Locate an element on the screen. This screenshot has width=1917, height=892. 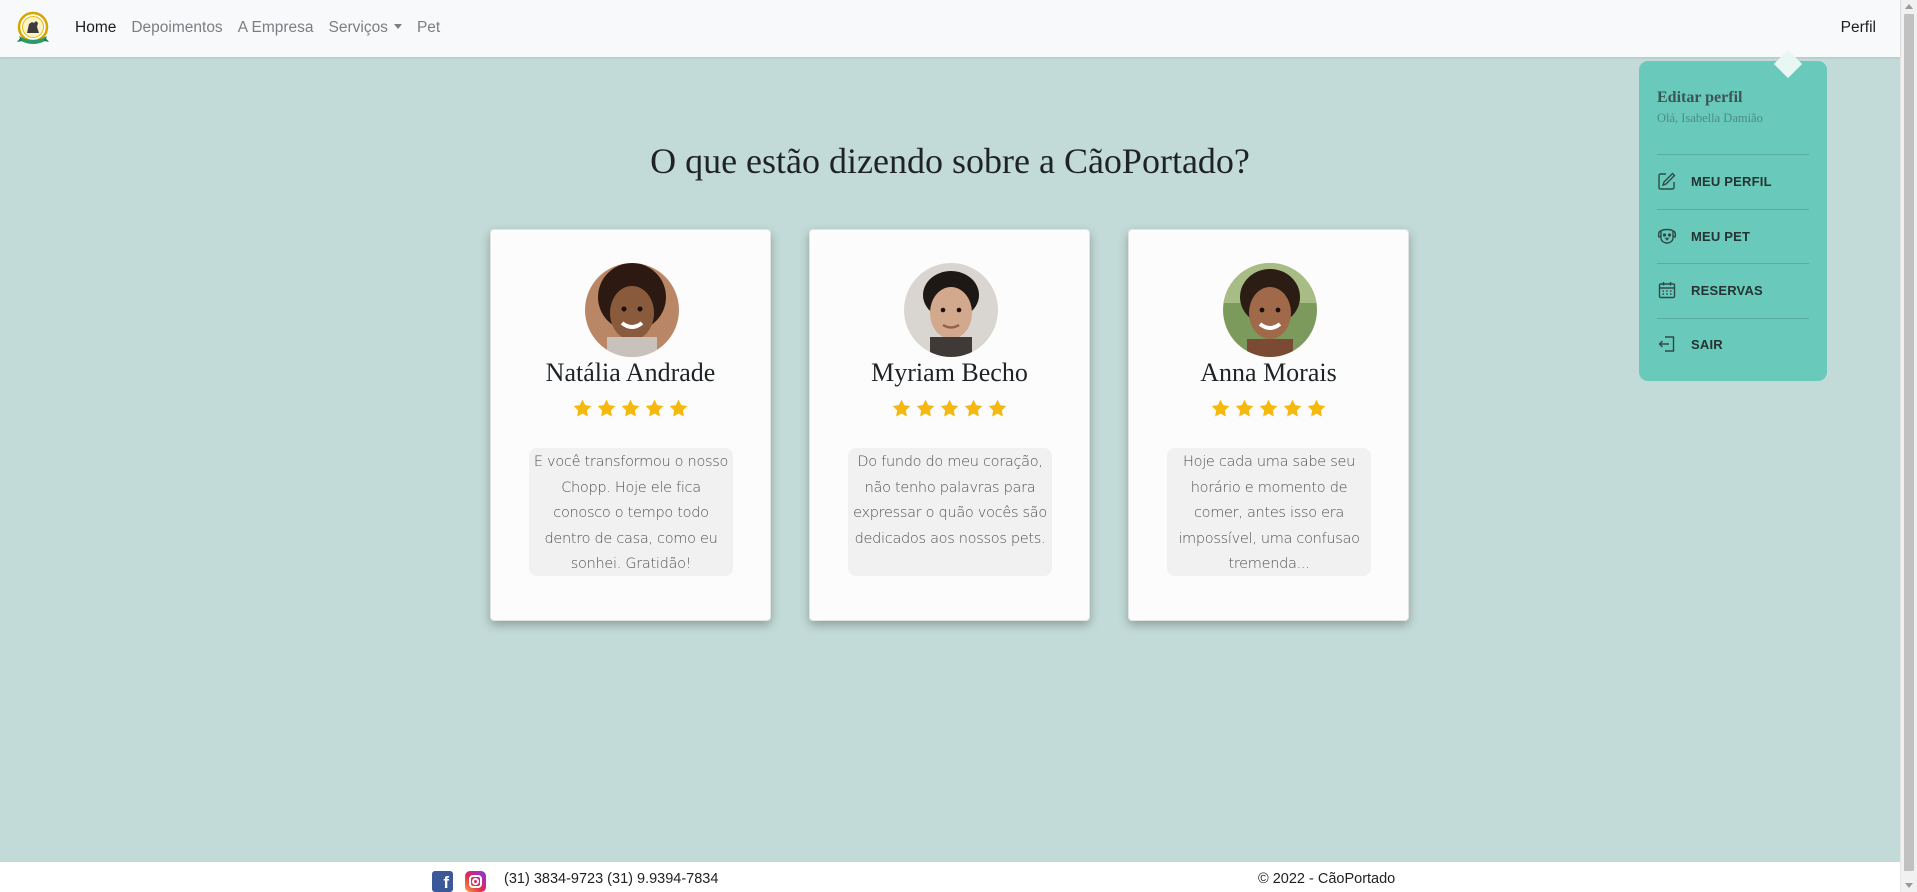
nav-link-home: Home is located at coordinates (95, 28).